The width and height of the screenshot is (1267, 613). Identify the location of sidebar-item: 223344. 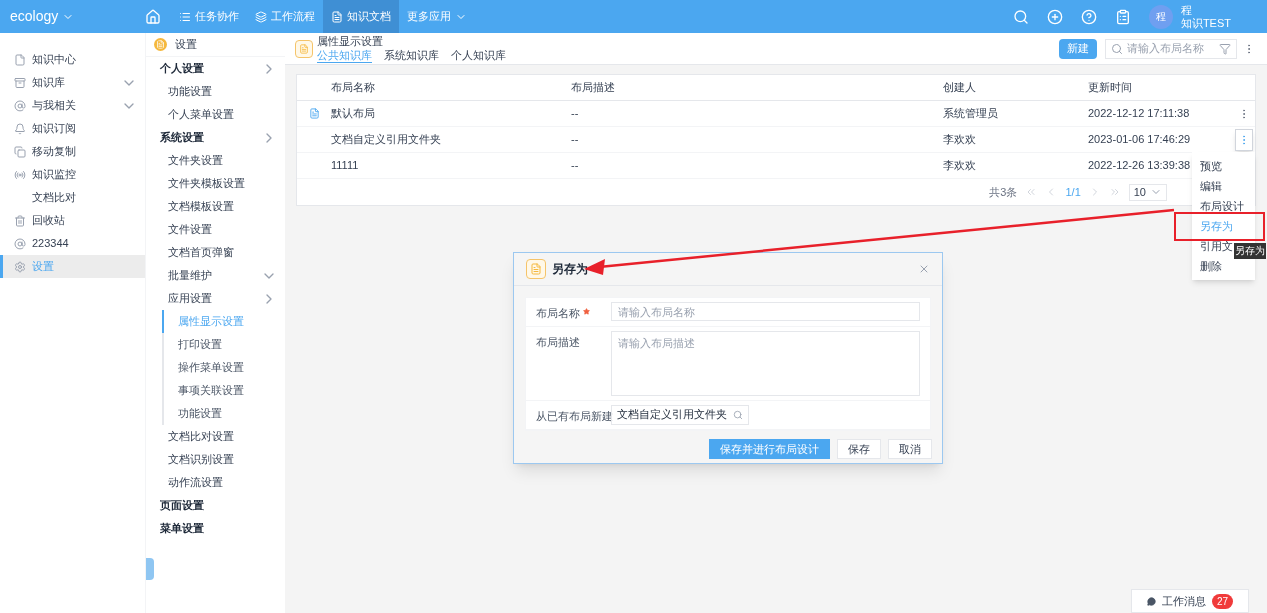
(72, 243).